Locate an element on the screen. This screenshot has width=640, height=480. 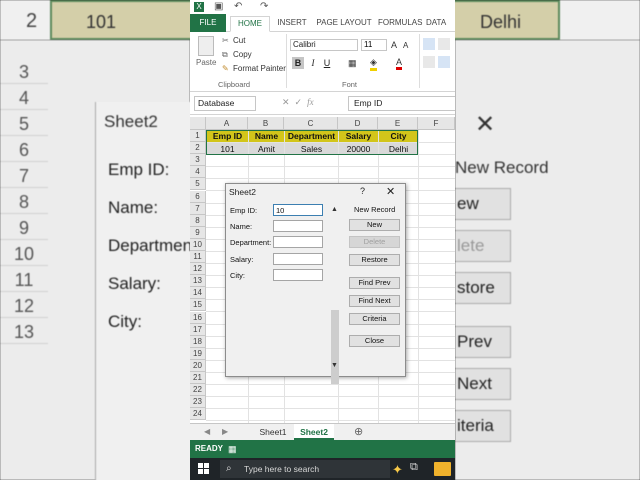
paste-button-label: Paste is located at coordinates (206, 62).